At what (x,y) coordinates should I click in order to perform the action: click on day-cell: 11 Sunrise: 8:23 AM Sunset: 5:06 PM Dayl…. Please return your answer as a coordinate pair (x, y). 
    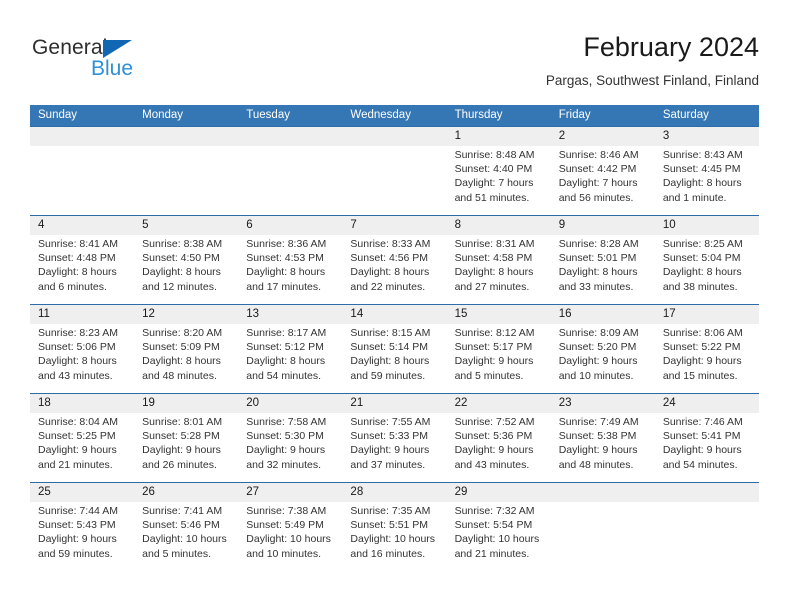
    Looking at the image, I should click on (82, 349).